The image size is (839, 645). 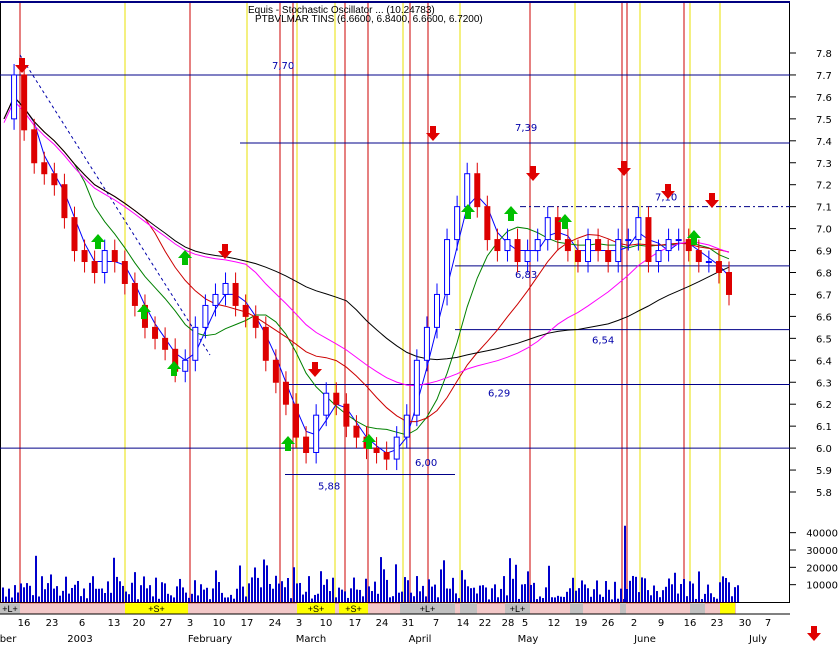 I want to click on day-tick-label: 13, so click(x=114, y=623).